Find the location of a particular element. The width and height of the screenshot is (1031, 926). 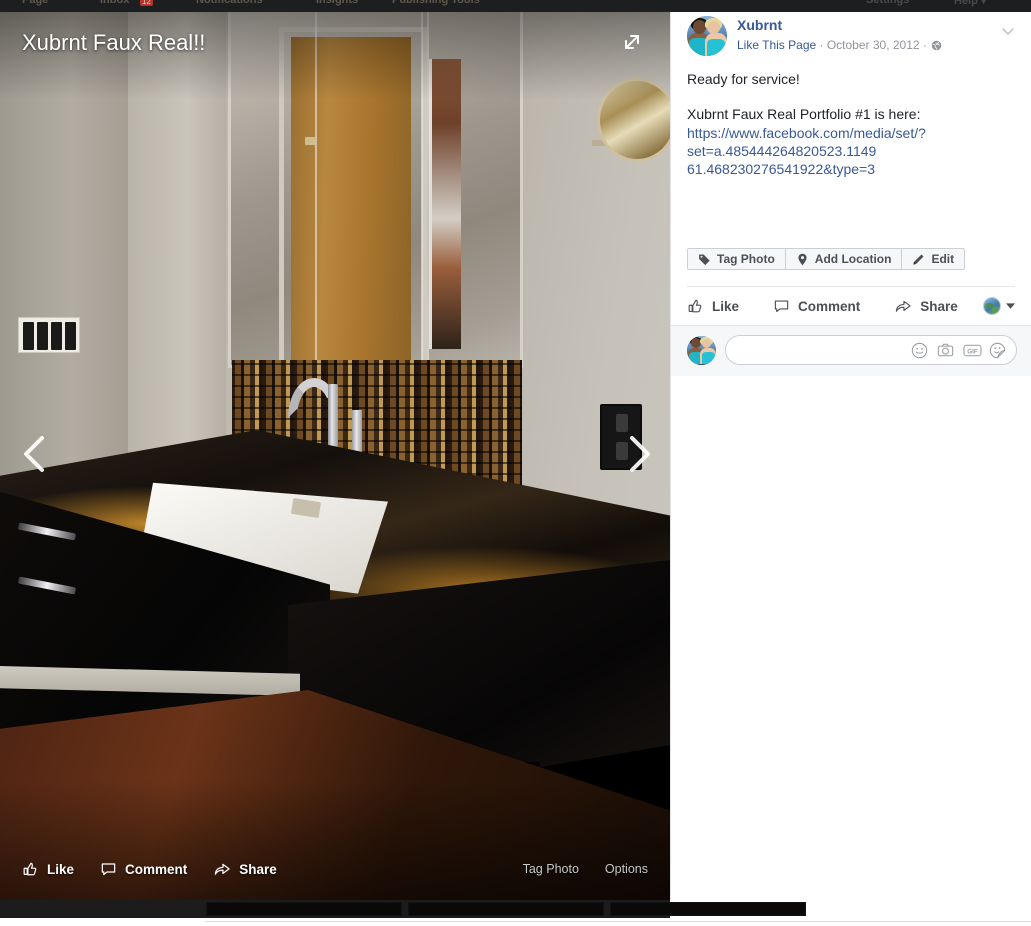

edit-button: Edit is located at coordinates (934, 259).